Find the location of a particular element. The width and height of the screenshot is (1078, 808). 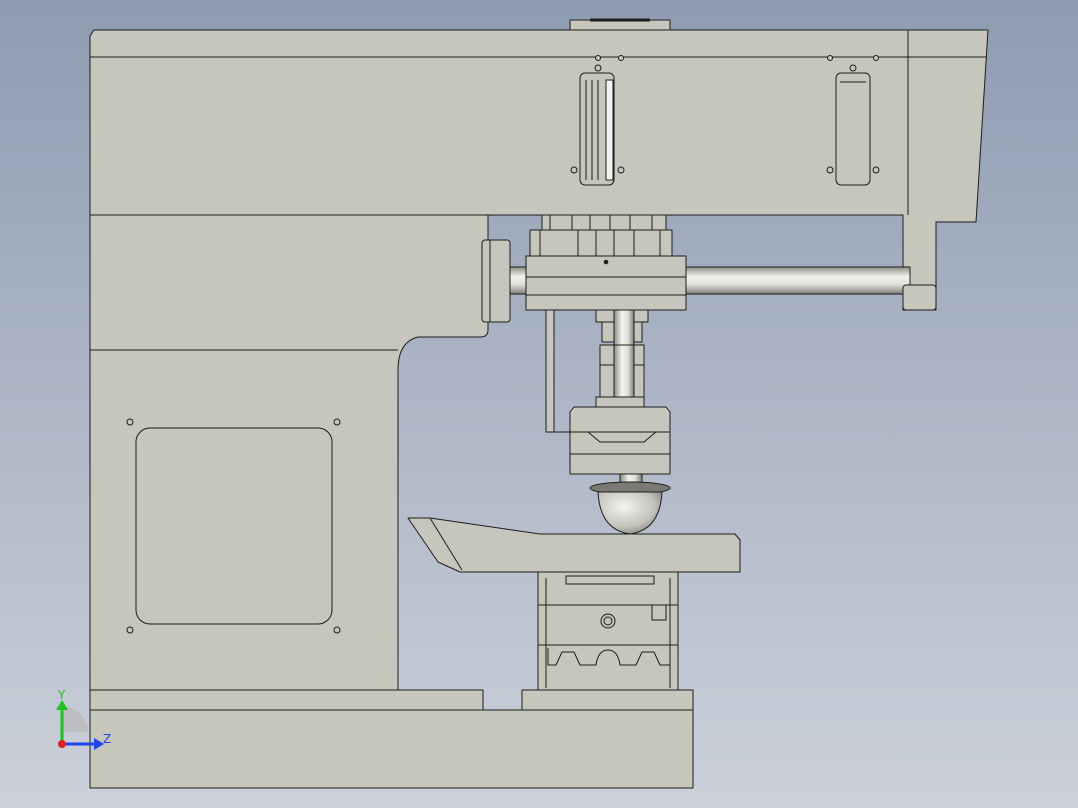

z-axis-label: Z is located at coordinates (107, 739).